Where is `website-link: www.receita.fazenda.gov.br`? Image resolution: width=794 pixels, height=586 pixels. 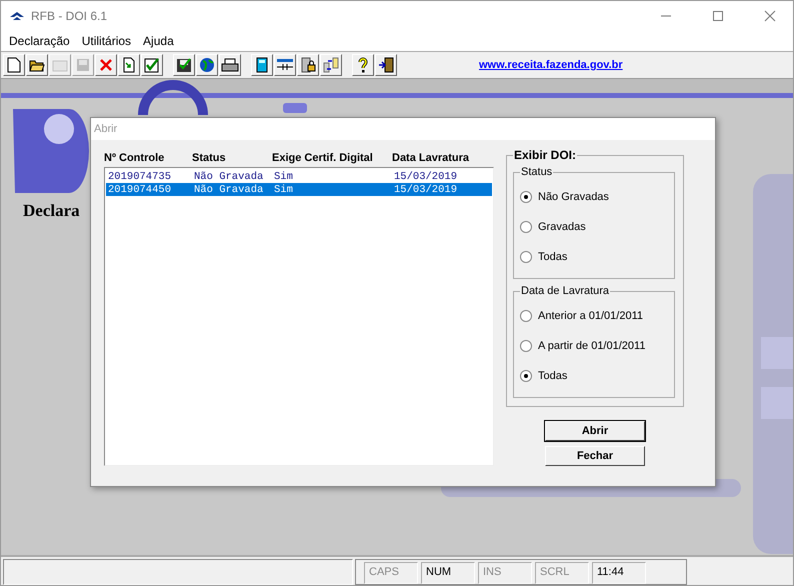
website-link: www.receita.fazenda.gov.br is located at coordinates (551, 65).